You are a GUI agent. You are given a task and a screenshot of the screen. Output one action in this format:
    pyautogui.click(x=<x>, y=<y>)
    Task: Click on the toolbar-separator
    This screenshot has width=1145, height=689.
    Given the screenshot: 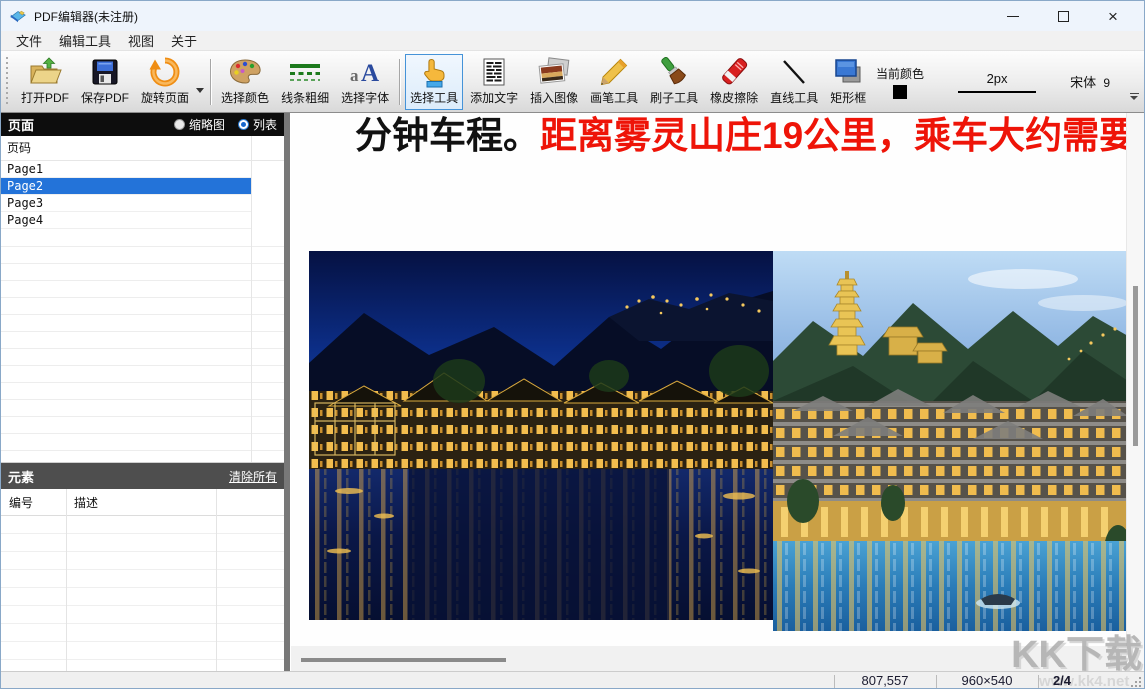 What is the action you would take?
    pyautogui.click(x=211, y=81)
    